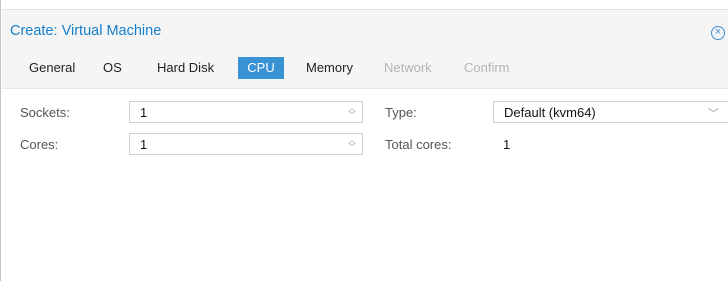 The height and width of the screenshot is (281, 728). I want to click on close-icon: ×, so click(718, 33).